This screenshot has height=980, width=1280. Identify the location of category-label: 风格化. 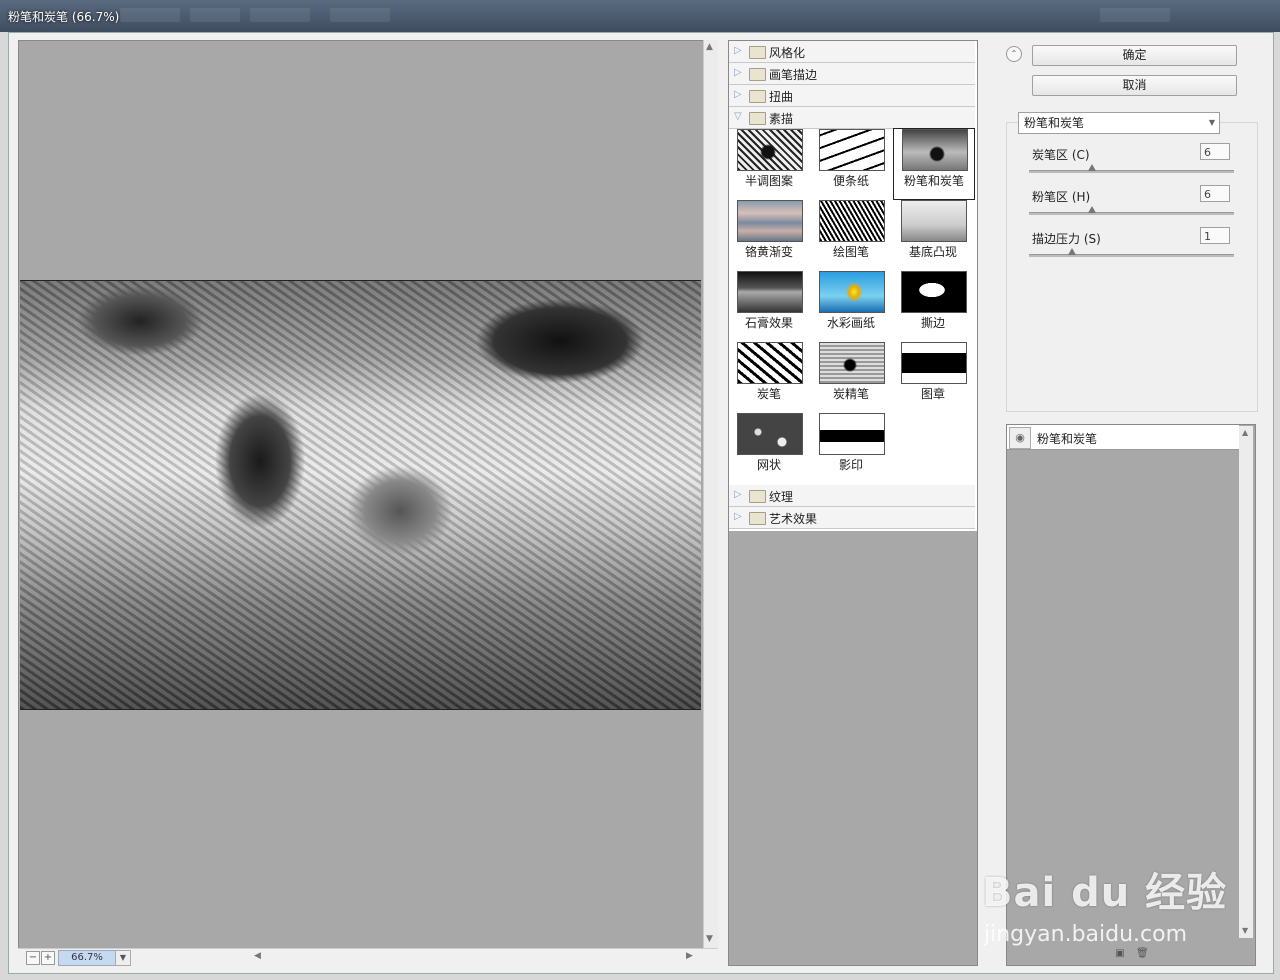
(787, 53).